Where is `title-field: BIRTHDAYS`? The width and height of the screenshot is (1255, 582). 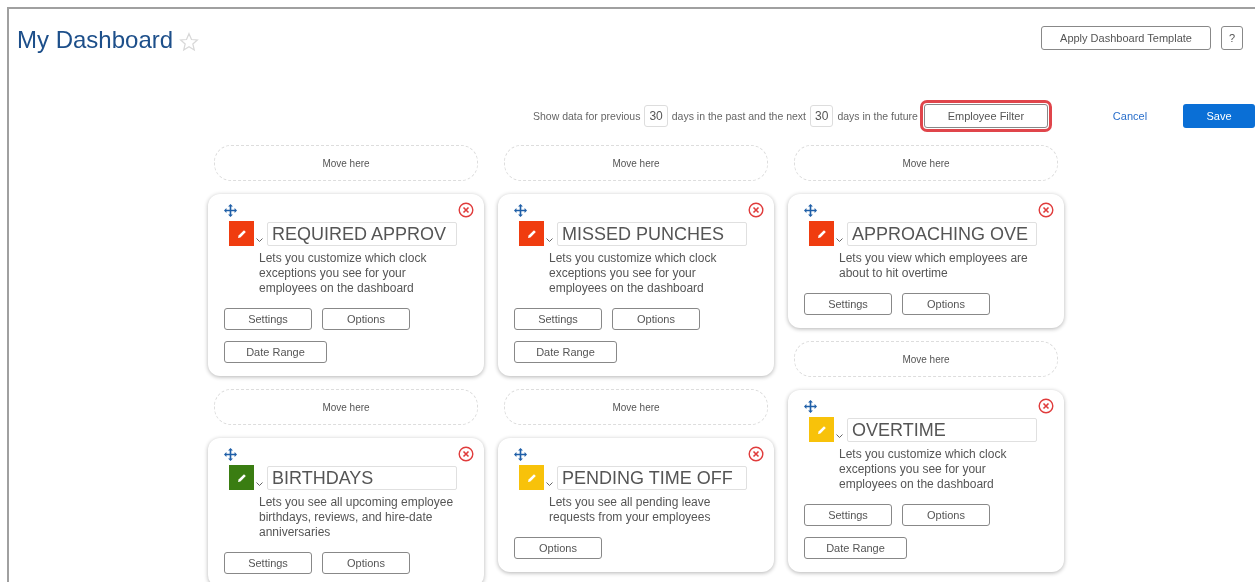 title-field: BIRTHDAYS is located at coordinates (362, 478).